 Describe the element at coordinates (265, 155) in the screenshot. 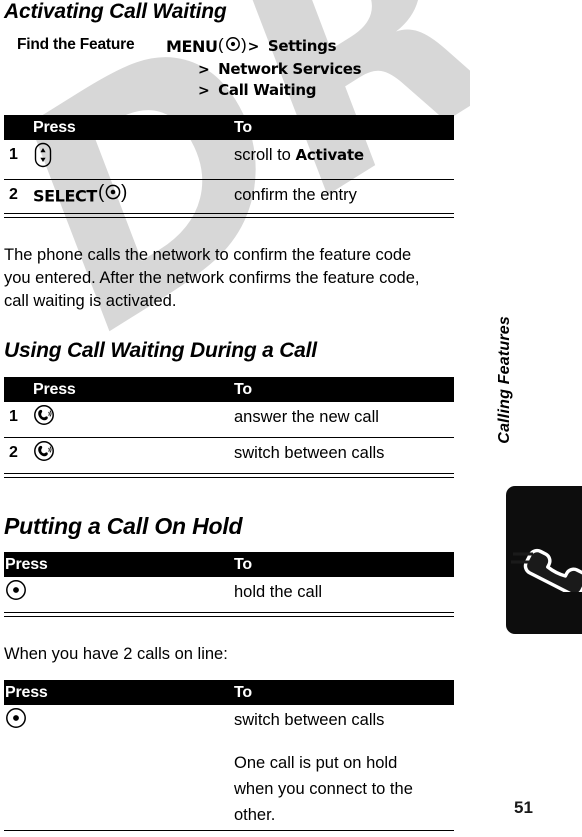

I see `step-to-text: scroll to` at that location.